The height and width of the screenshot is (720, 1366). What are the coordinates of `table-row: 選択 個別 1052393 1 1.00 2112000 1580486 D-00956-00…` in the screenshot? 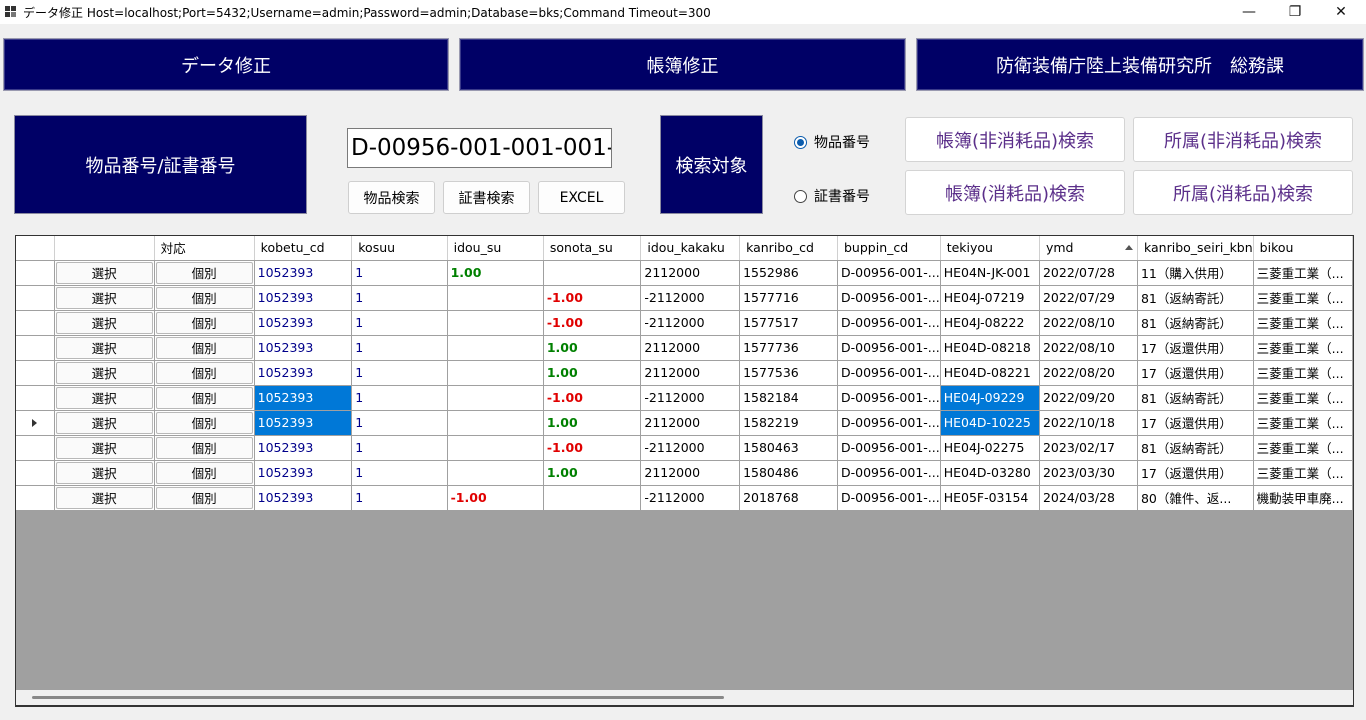 It's located at (684, 473).